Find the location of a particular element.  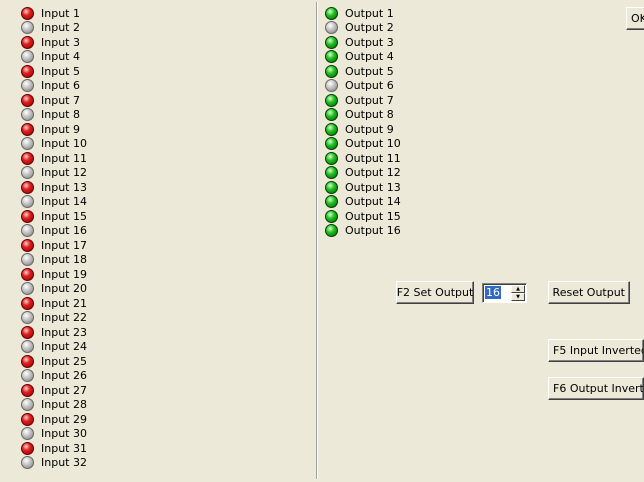

input-row: Input 9 is located at coordinates (54, 129).